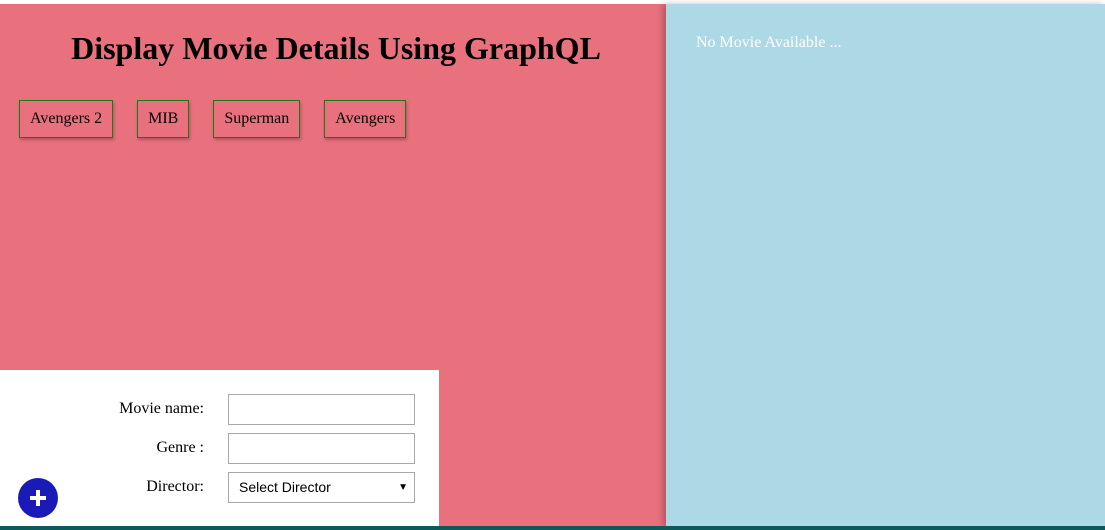  I want to click on director-select: Select Director ▼, so click(321, 487).